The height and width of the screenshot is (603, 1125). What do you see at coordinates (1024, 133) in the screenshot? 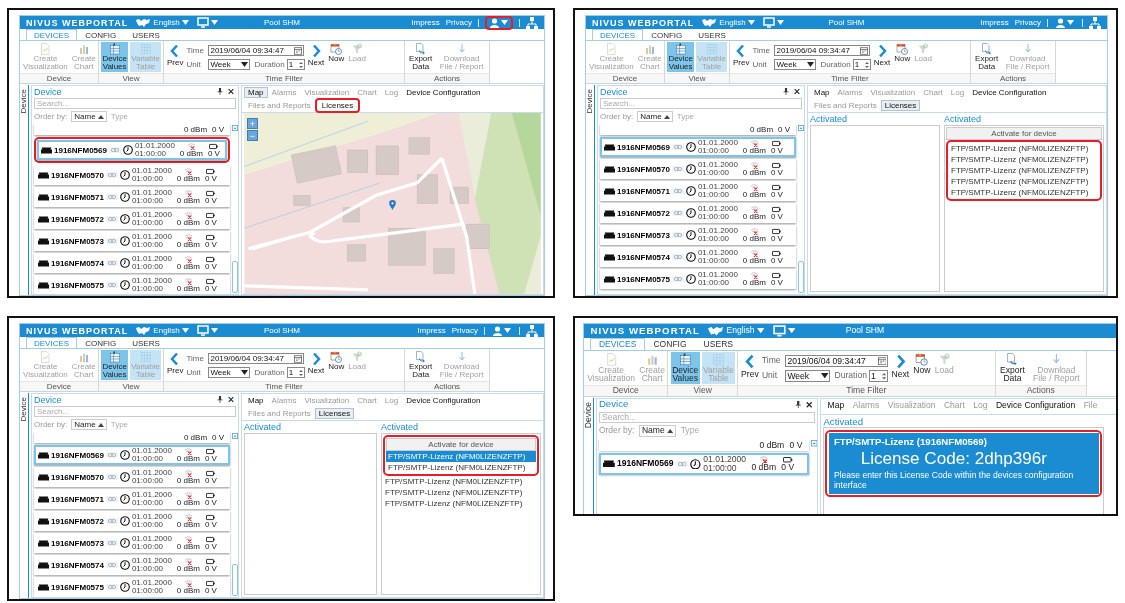
I see `activate-button: Activate for device` at bounding box center [1024, 133].